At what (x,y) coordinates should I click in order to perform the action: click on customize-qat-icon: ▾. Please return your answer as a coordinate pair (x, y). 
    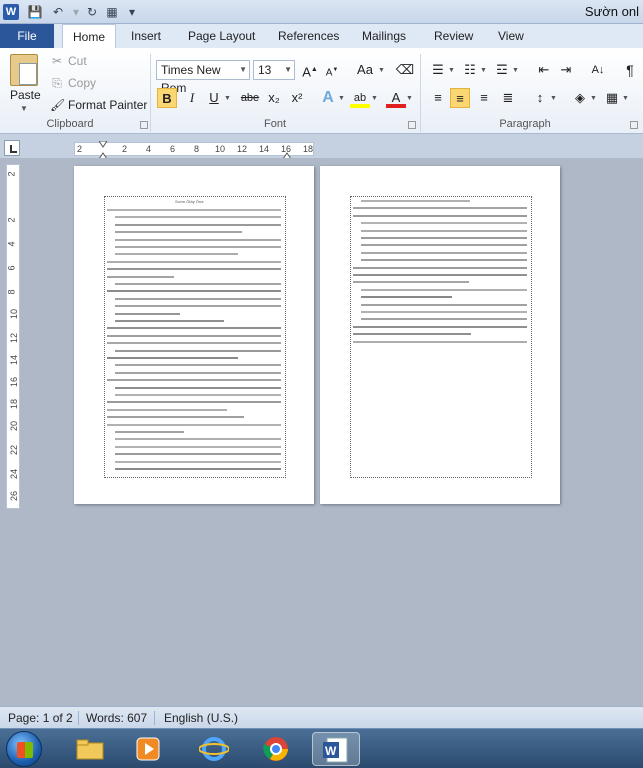
    Looking at the image, I should click on (132, 12).